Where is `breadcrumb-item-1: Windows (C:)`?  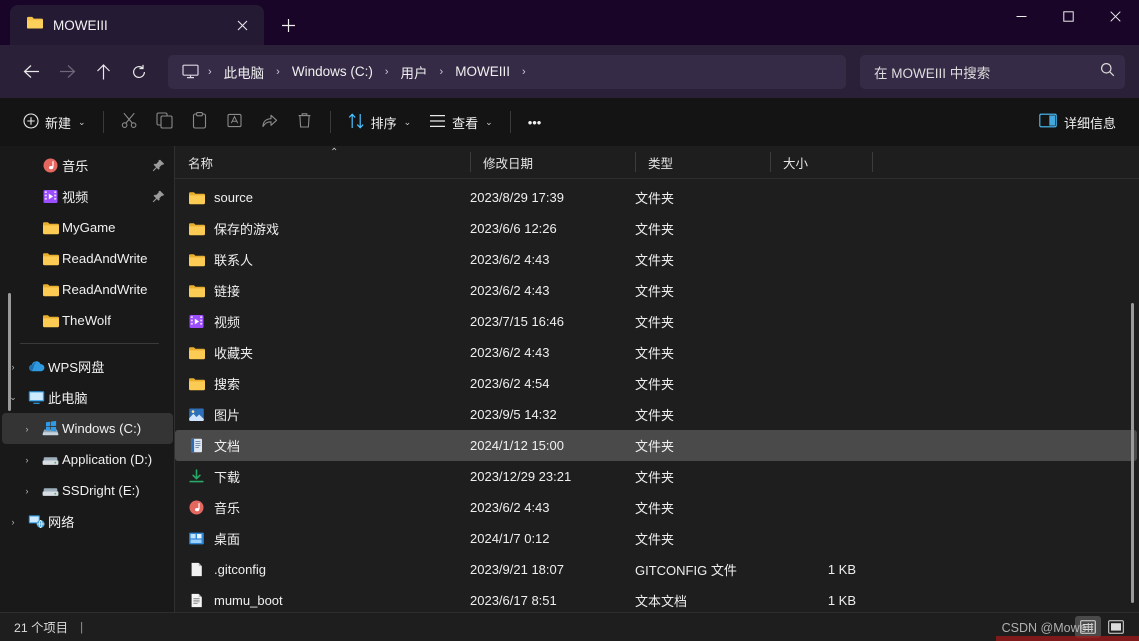 breadcrumb-item-1: Windows (C:) is located at coordinates (332, 71).